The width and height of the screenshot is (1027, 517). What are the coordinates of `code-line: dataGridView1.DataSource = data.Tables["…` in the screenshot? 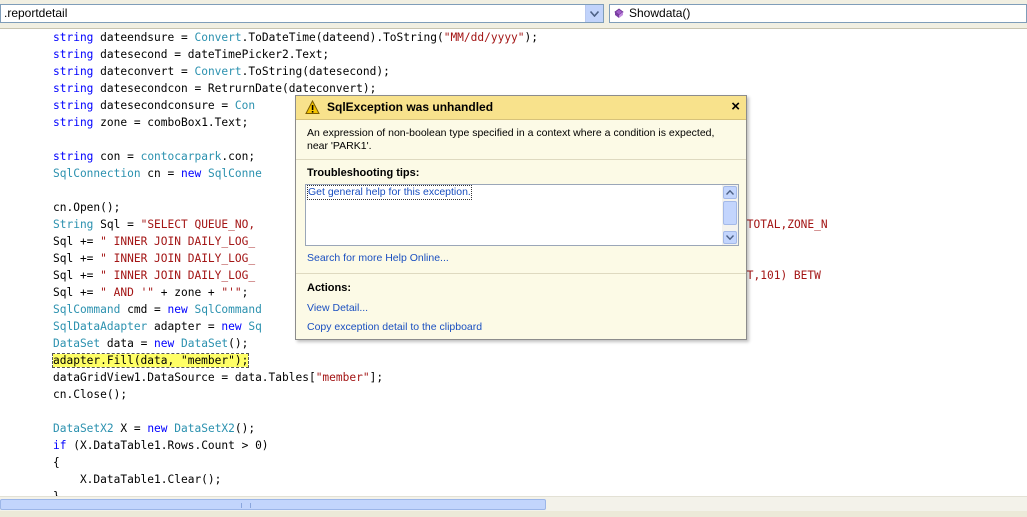 It's located at (218, 377).